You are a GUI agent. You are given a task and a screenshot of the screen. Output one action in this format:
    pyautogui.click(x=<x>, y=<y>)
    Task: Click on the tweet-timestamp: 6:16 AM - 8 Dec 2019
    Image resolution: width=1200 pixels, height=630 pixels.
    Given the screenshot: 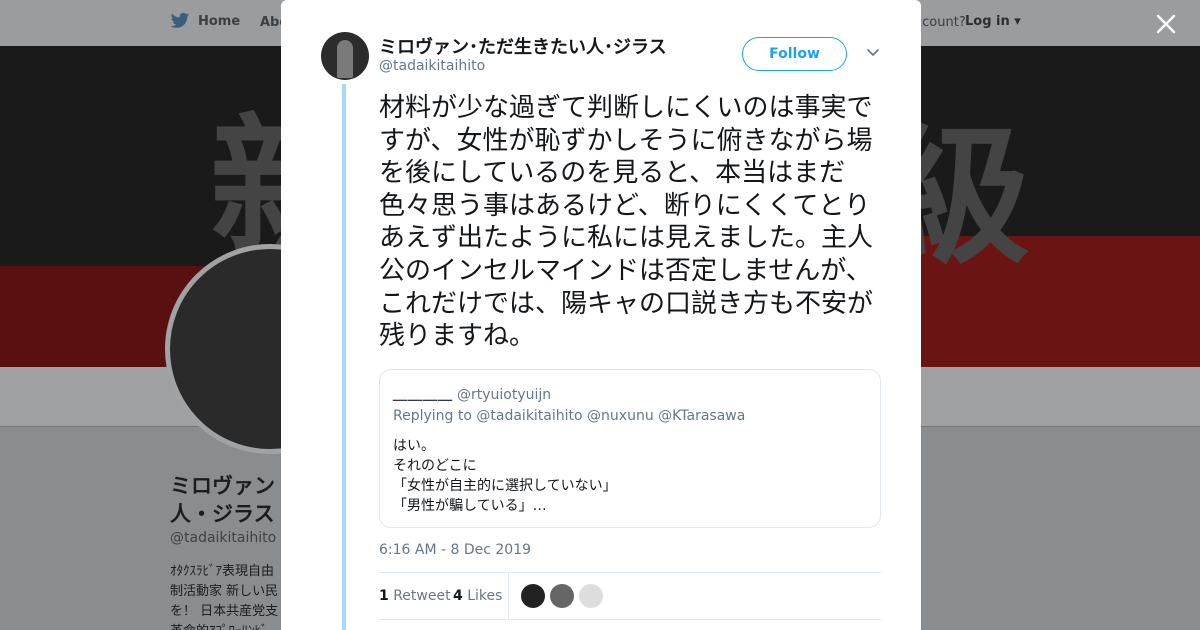 What is the action you would take?
    pyautogui.click(x=455, y=550)
    